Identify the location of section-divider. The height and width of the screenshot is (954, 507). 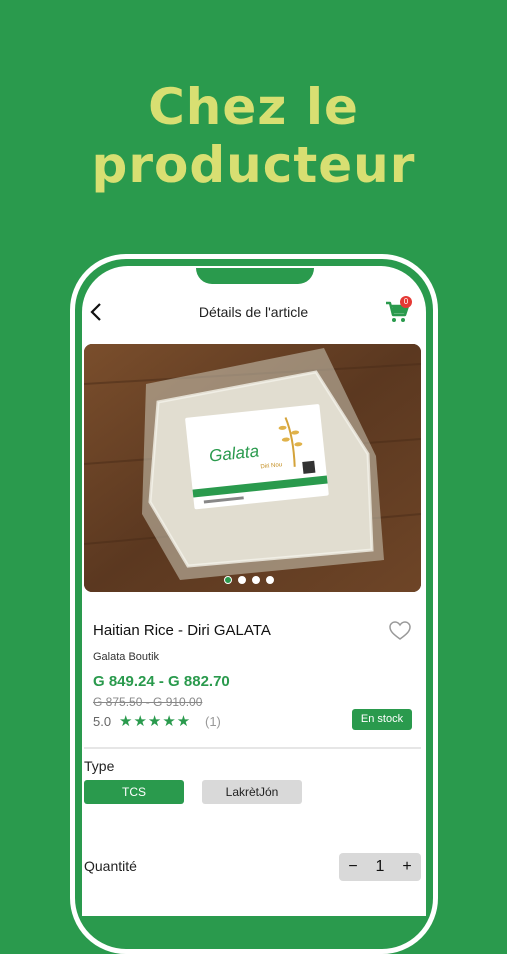
(252, 748).